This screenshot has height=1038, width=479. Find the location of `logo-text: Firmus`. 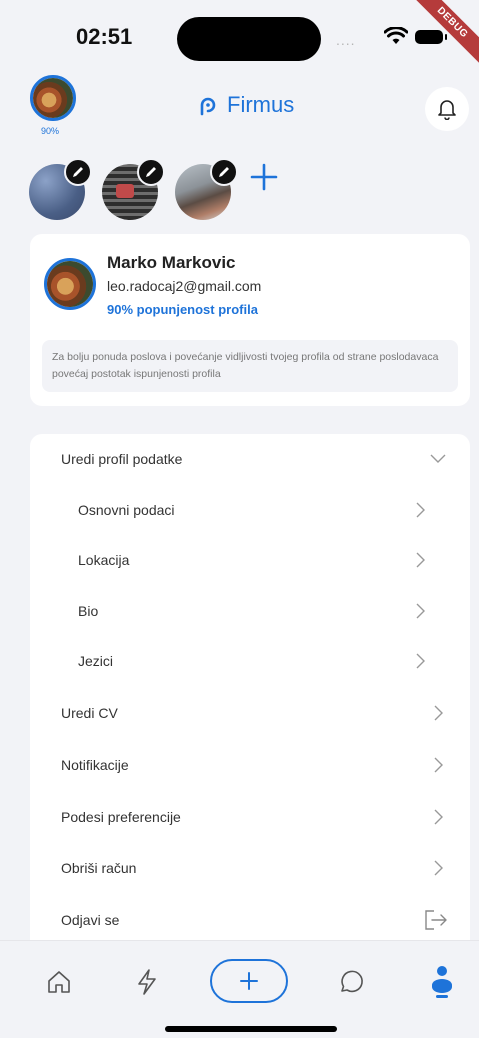

logo-text: Firmus is located at coordinates (261, 104).